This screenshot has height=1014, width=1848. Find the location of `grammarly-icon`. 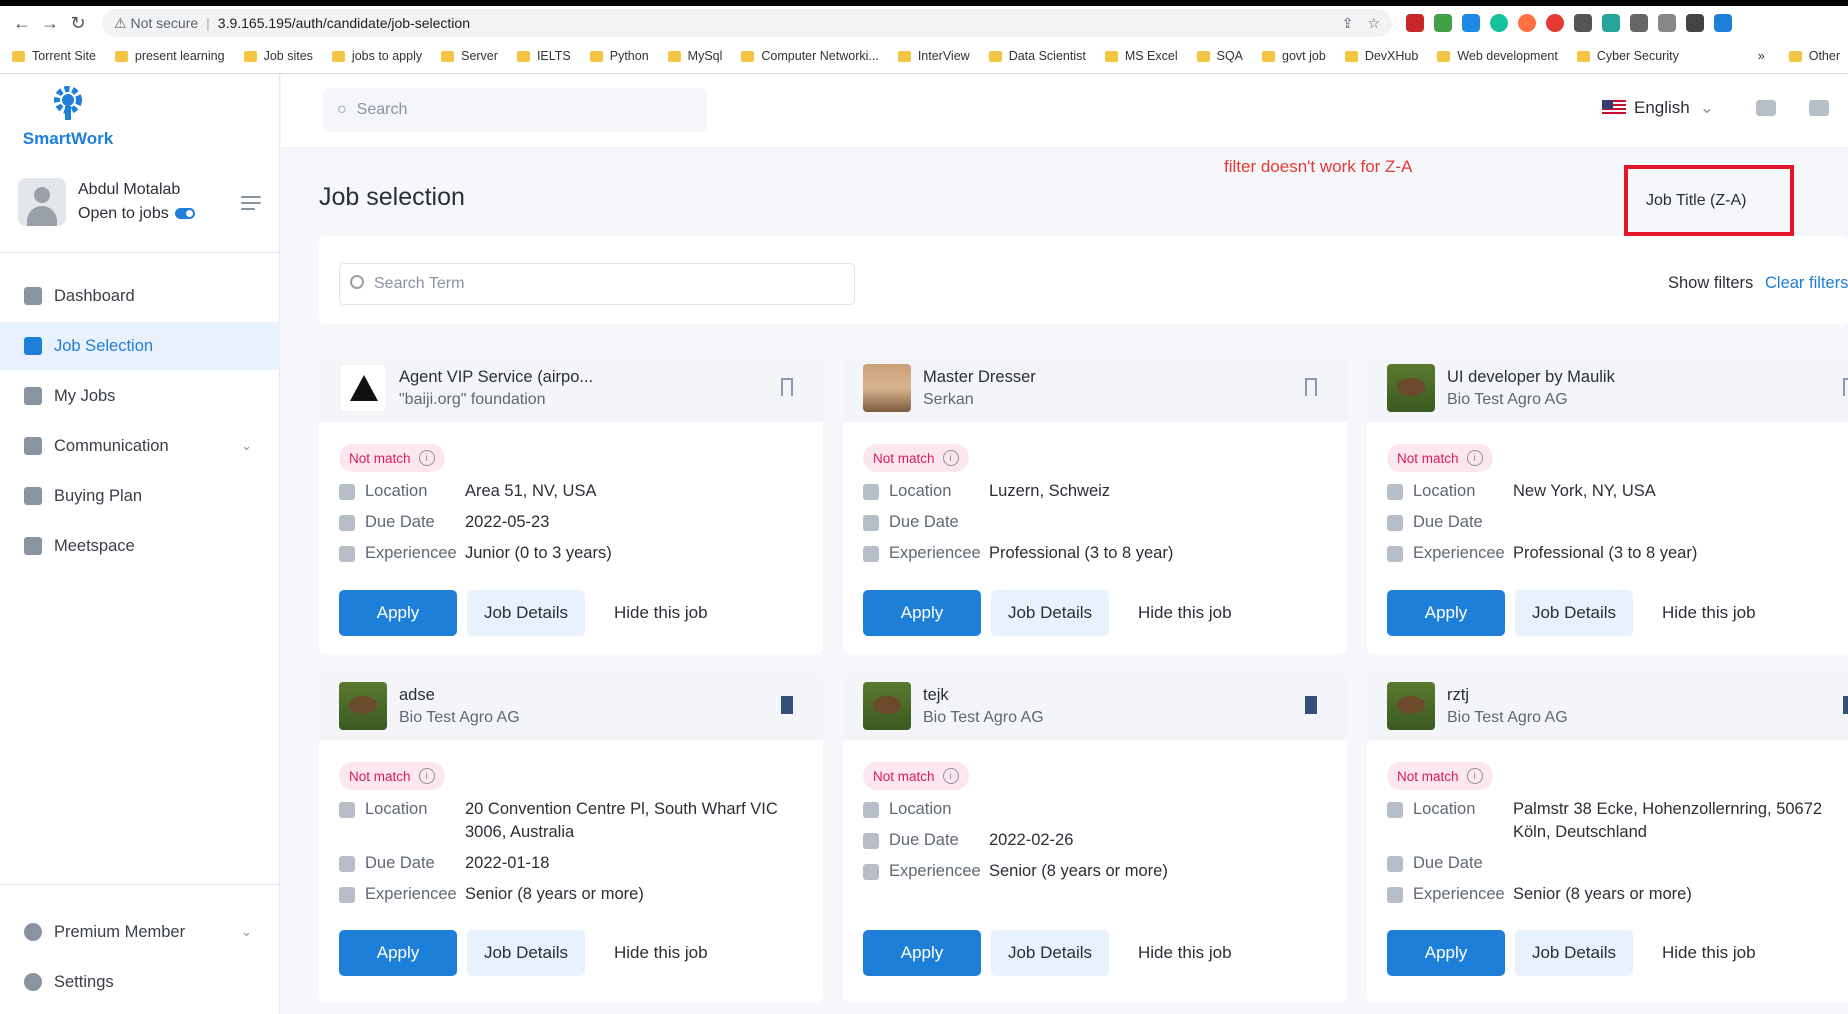

grammarly-icon is located at coordinates (1499, 23).